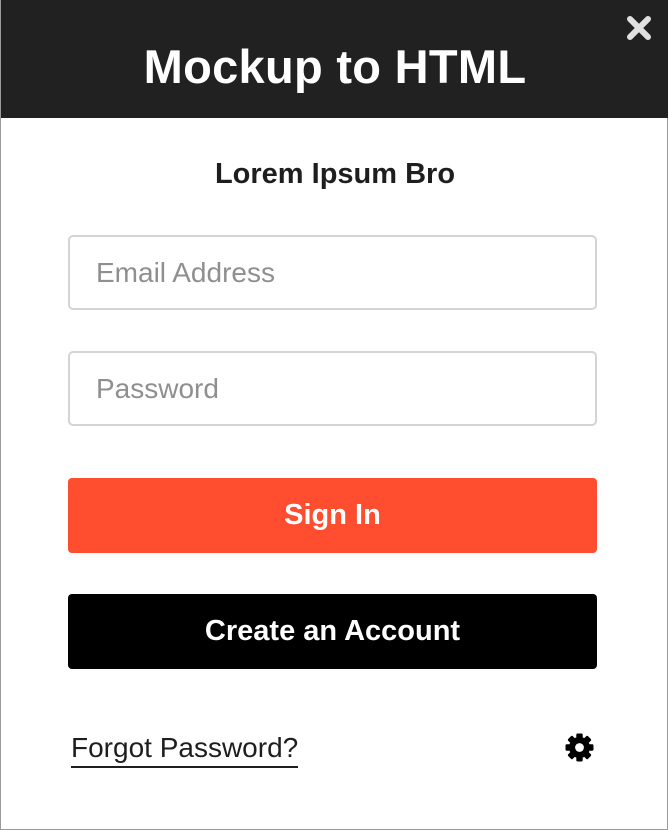  I want to click on email-field, so click(332, 272).